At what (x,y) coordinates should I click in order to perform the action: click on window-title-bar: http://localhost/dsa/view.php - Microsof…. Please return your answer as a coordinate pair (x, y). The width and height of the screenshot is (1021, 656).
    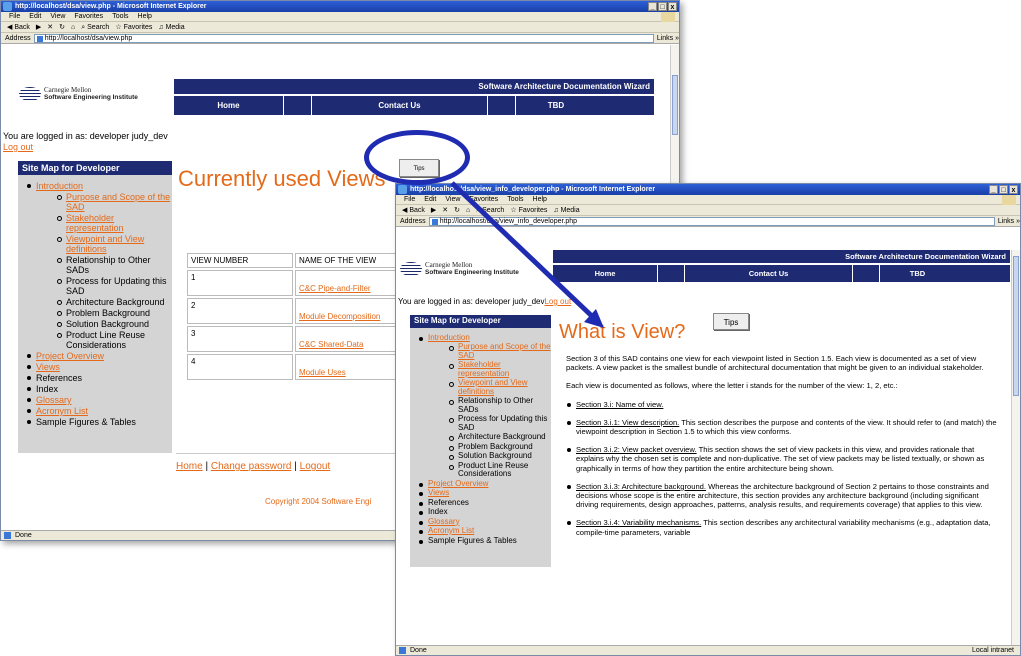
    Looking at the image, I should click on (340, 6).